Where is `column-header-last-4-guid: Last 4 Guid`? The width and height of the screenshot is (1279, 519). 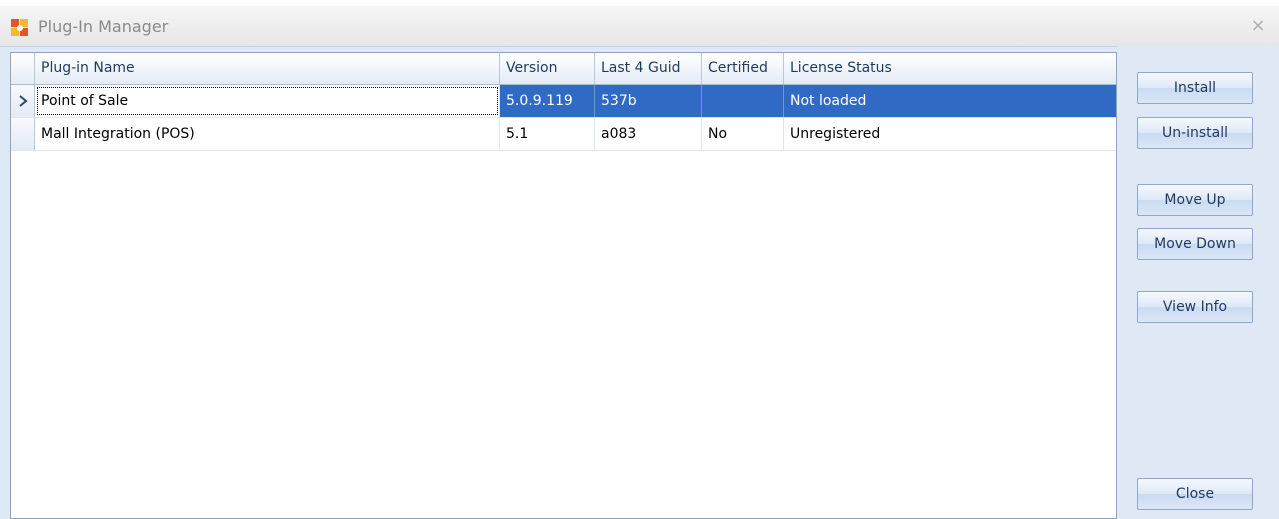
column-header-last-4-guid: Last 4 Guid is located at coordinates (648, 68).